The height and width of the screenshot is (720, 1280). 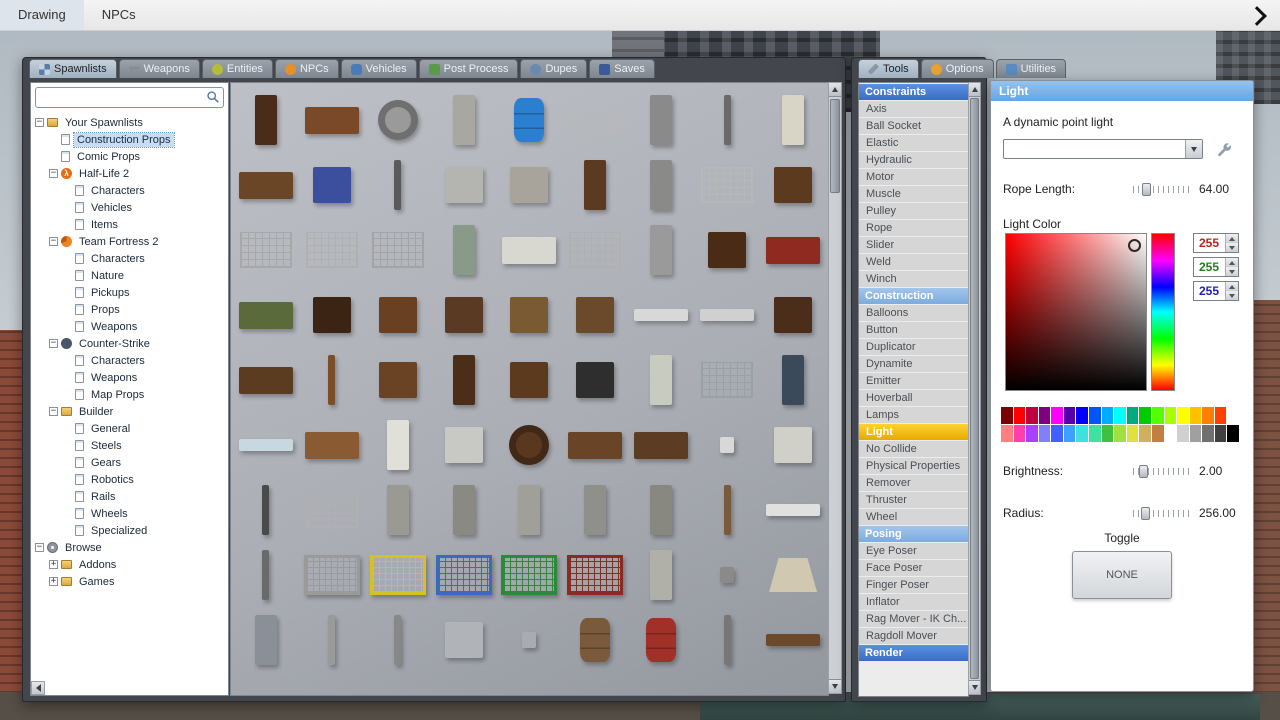 What do you see at coordinates (129, 394) in the screenshot?
I see `tree-item-map-props: Map Props` at bounding box center [129, 394].